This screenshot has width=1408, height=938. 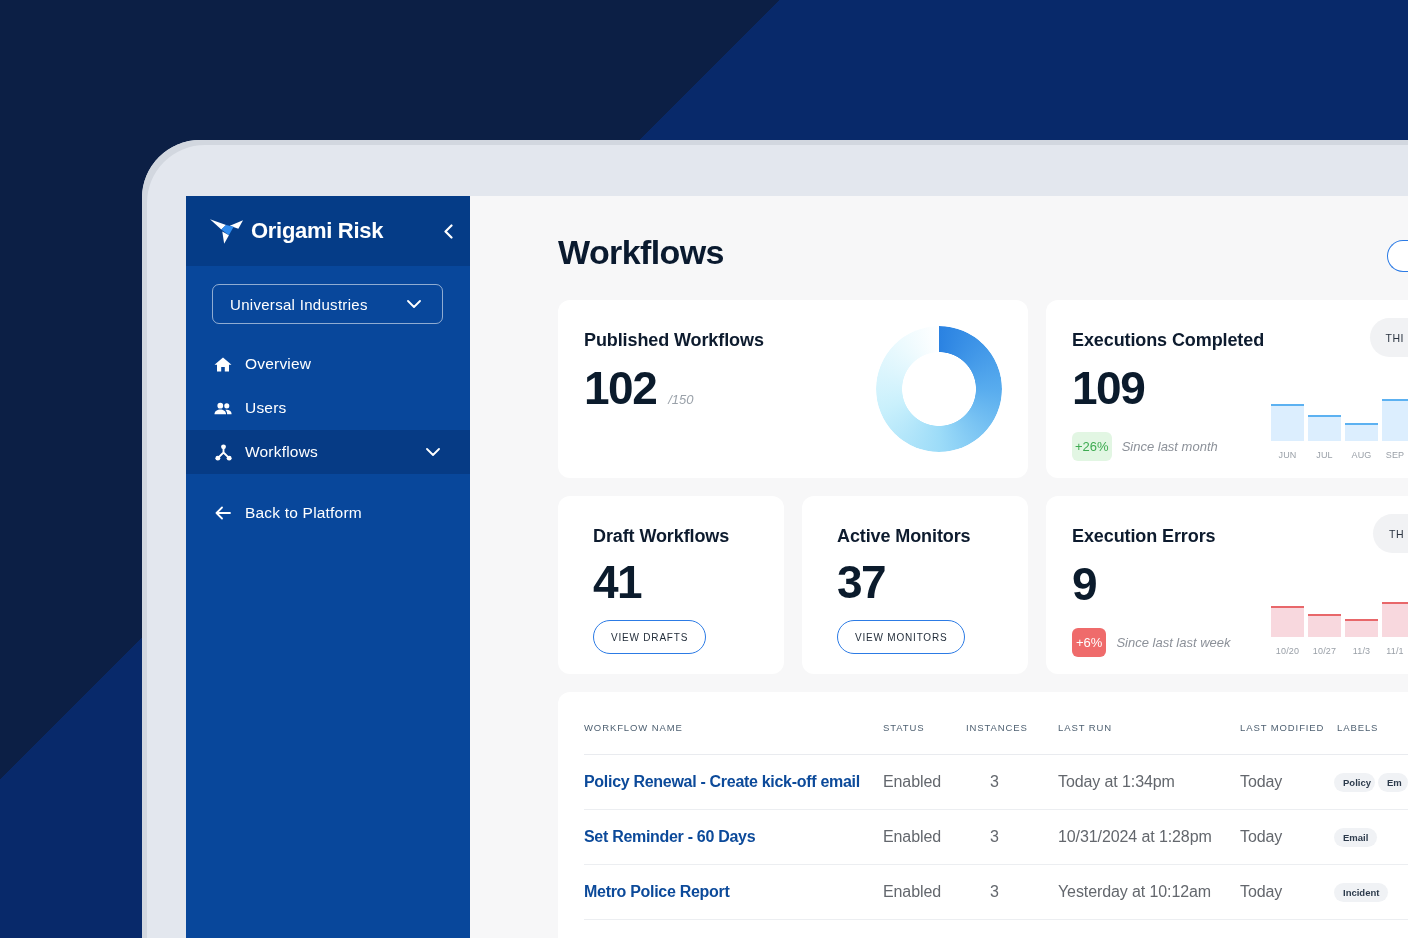 What do you see at coordinates (1361, 455) in the screenshot?
I see `chart-label: AUG` at bounding box center [1361, 455].